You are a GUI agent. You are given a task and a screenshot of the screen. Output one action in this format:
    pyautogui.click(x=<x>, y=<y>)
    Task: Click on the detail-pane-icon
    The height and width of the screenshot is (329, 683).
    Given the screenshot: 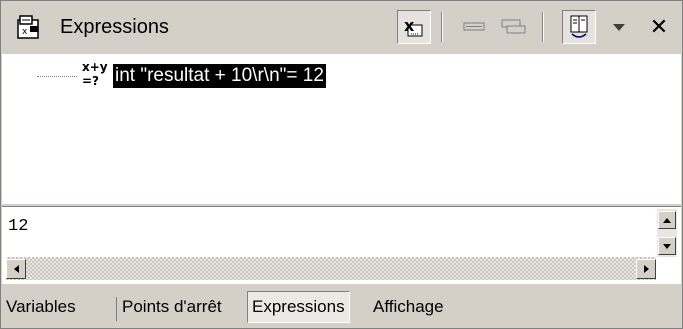 What is the action you would take?
    pyautogui.click(x=579, y=26)
    